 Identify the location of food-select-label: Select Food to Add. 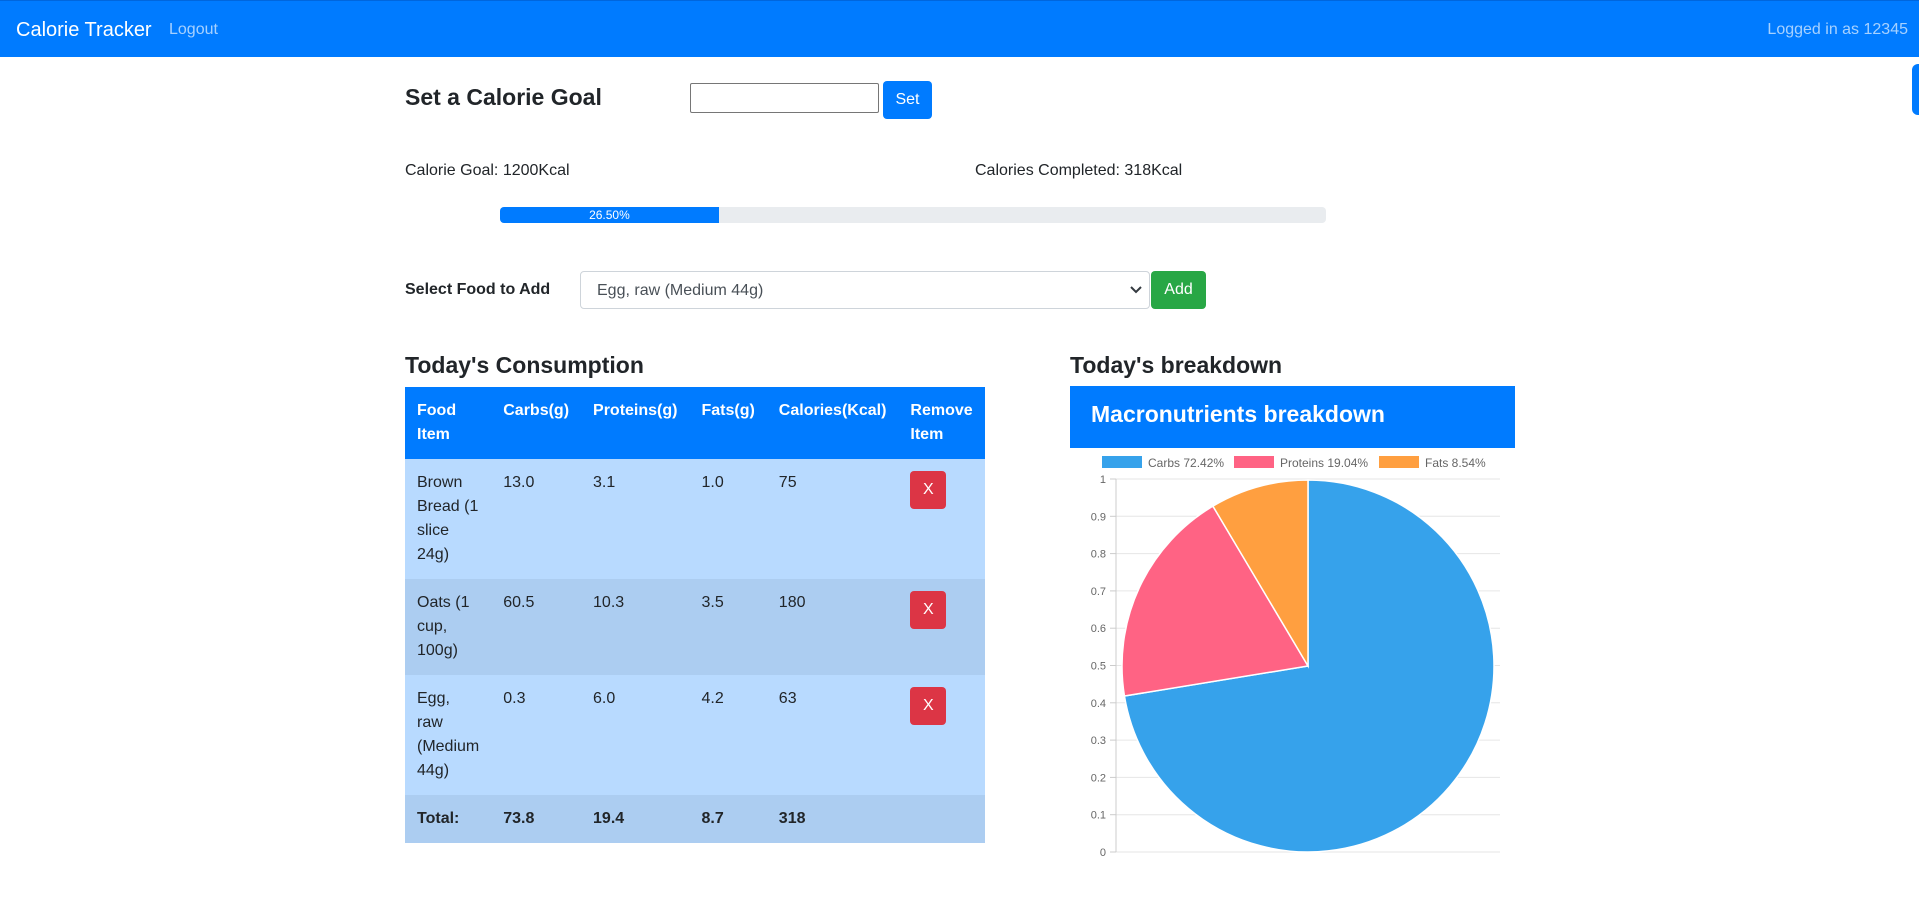
(478, 289).